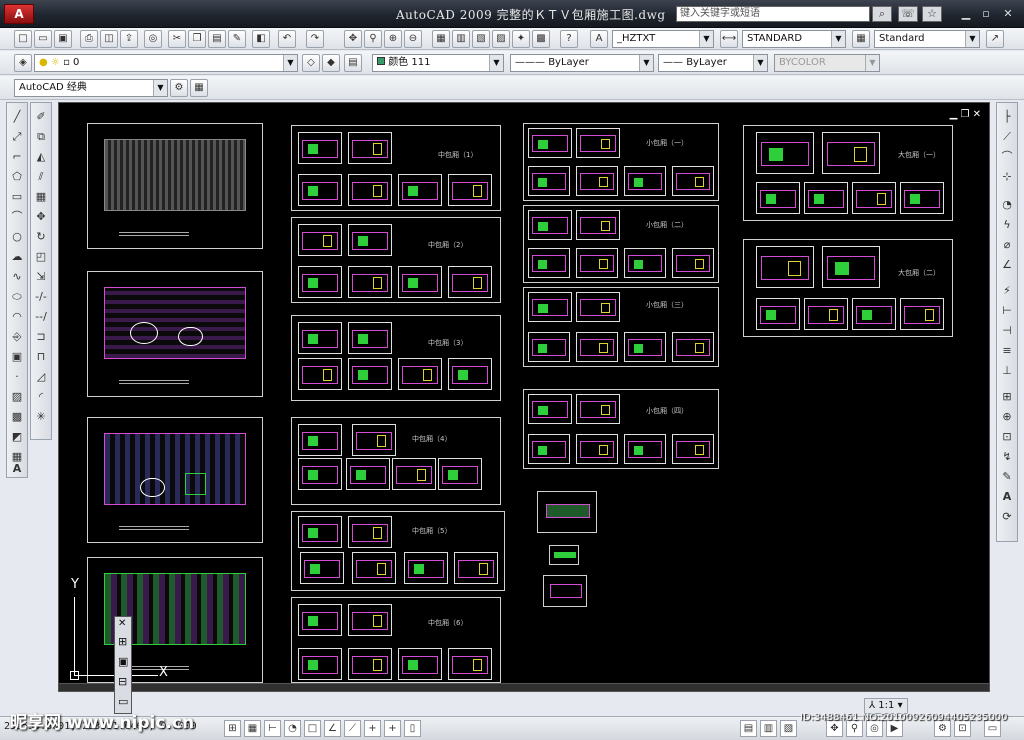  I want to click on minimize-icon: ▁, so click(966, 14).